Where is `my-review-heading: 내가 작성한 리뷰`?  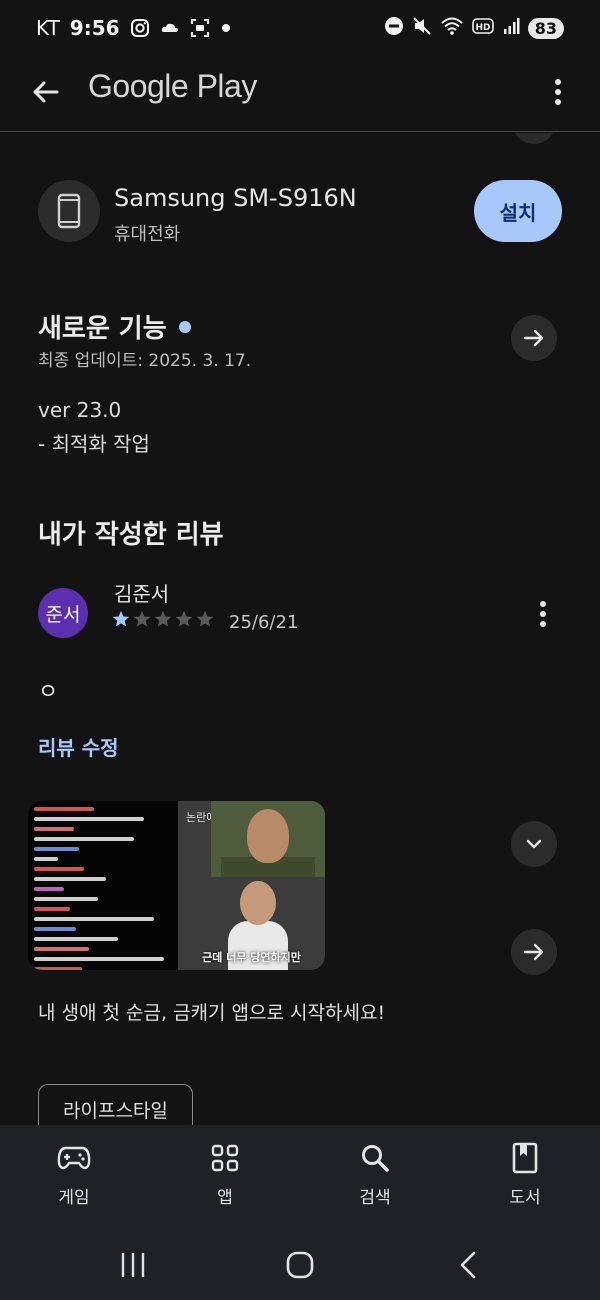
my-review-heading: 내가 작성한 리뷰 is located at coordinates (131, 535).